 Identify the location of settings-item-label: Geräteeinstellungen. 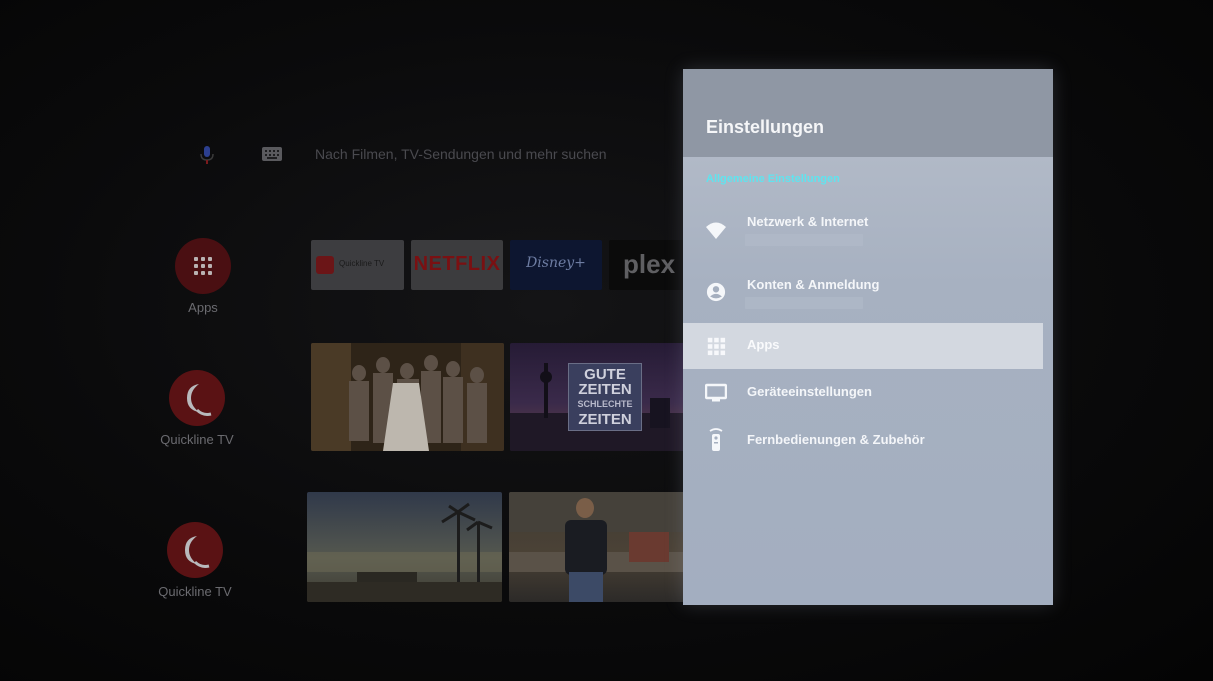
(809, 391).